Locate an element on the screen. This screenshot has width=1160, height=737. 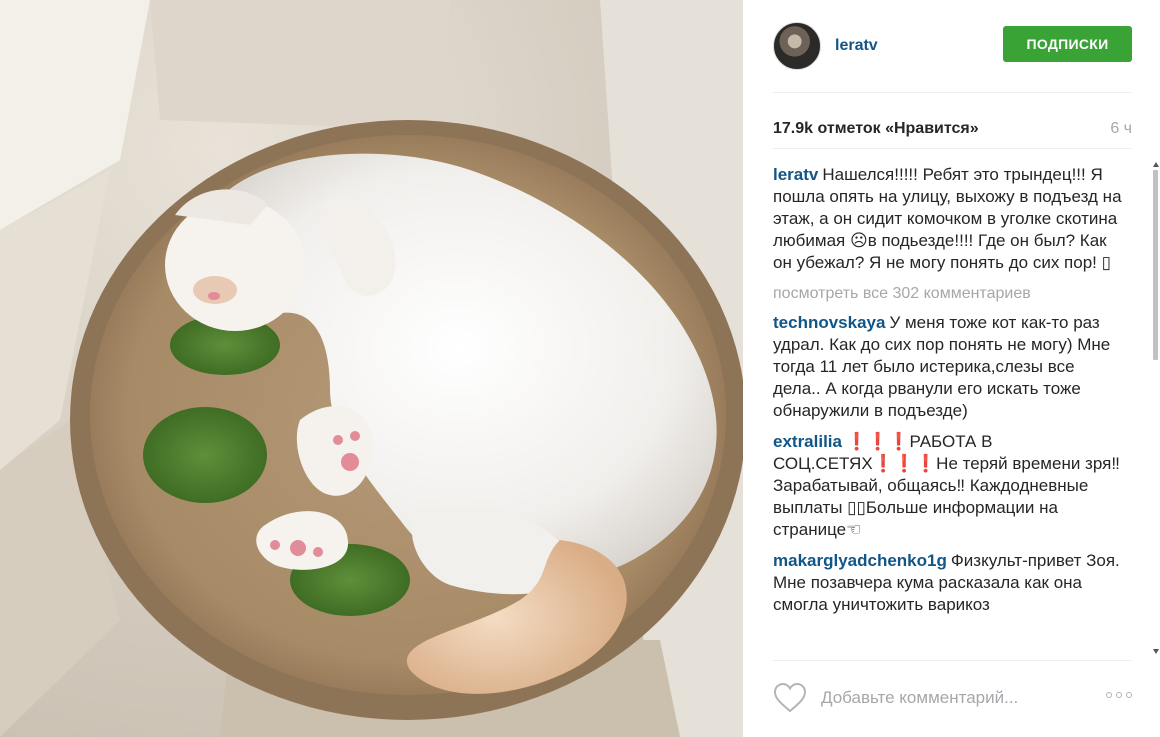
header-divider is located at coordinates (952, 92).